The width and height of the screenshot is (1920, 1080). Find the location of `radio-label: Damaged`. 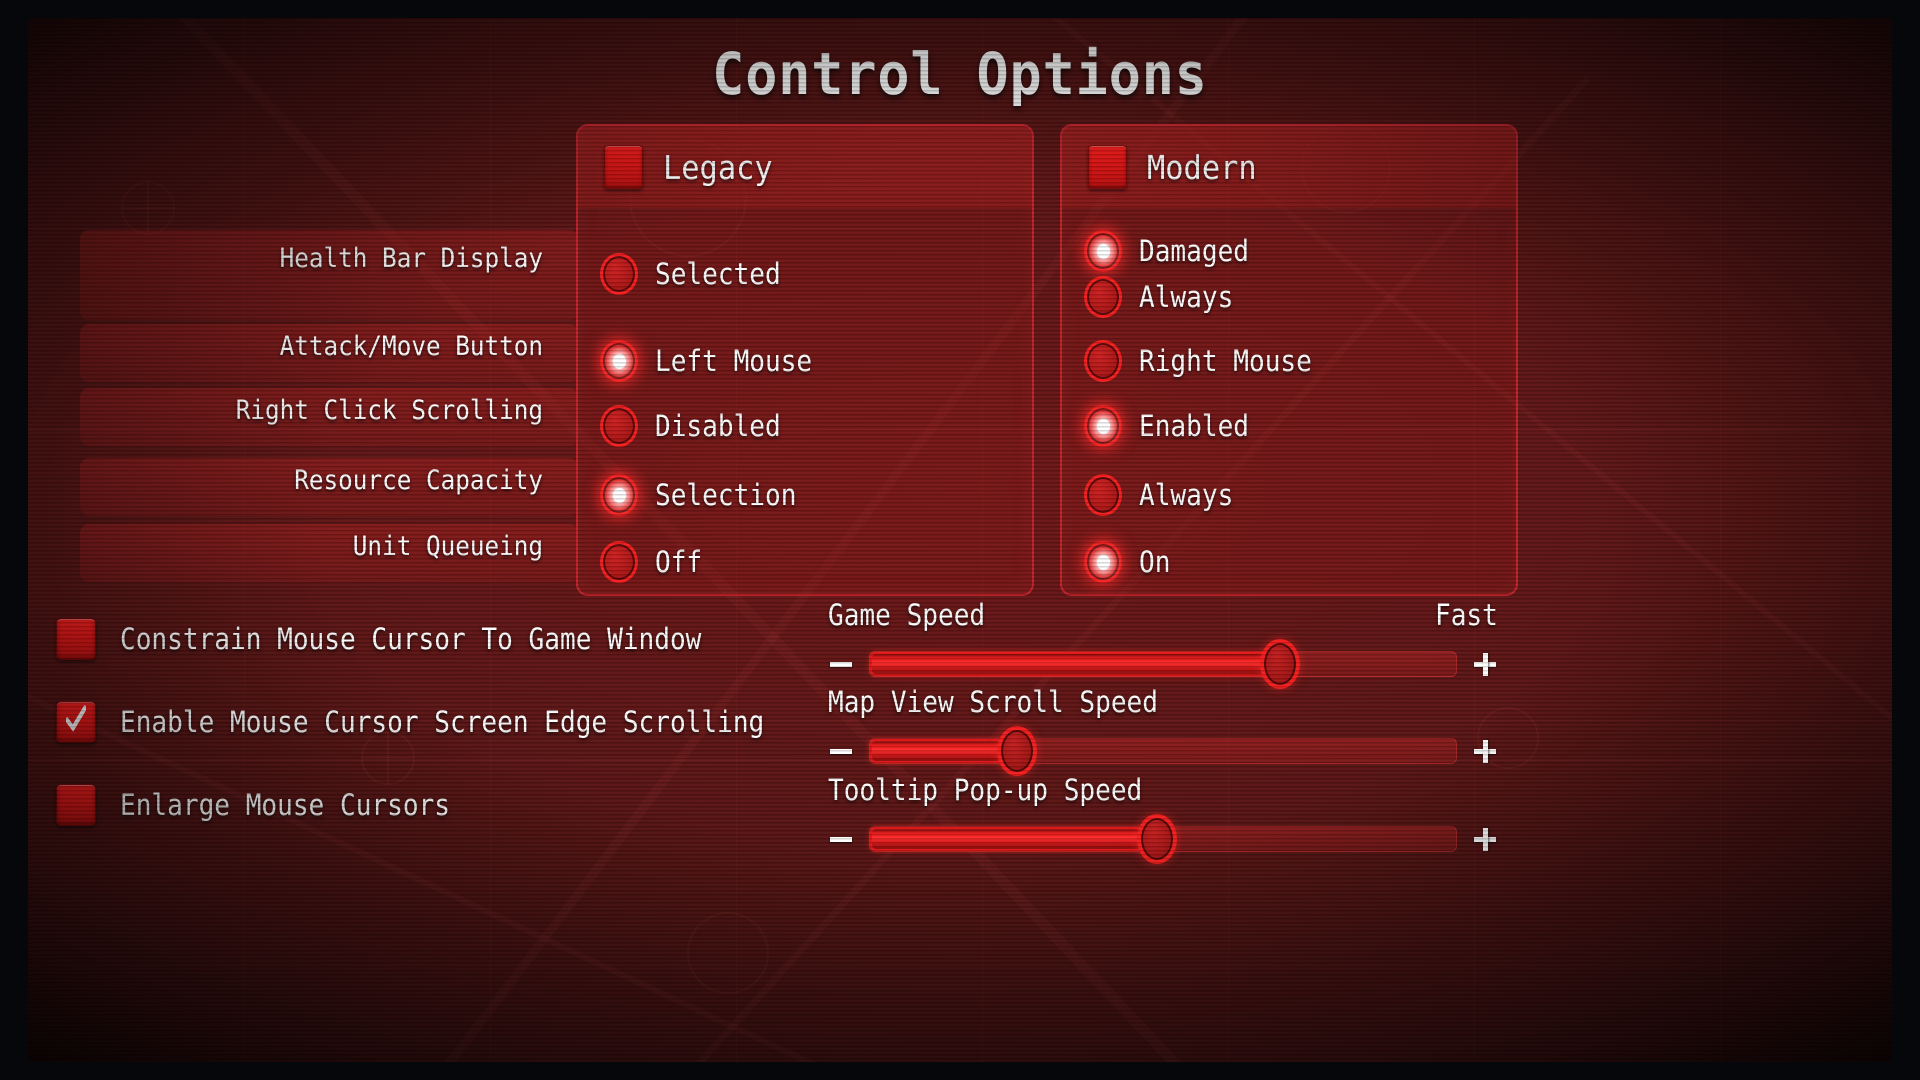

radio-label: Damaged is located at coordinates (1194, 251).